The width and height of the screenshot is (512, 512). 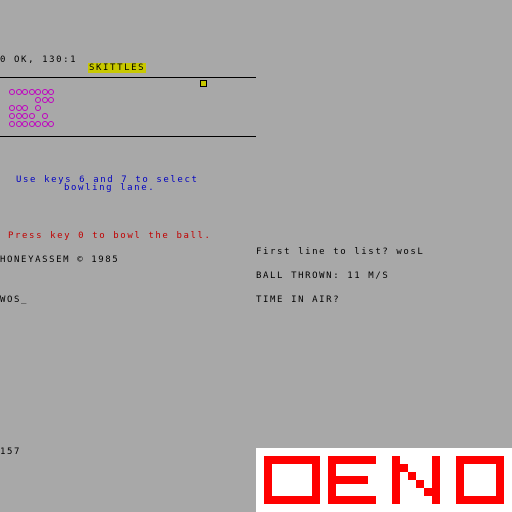 I want to click on bowler-marker, so click(x=203, y=83).